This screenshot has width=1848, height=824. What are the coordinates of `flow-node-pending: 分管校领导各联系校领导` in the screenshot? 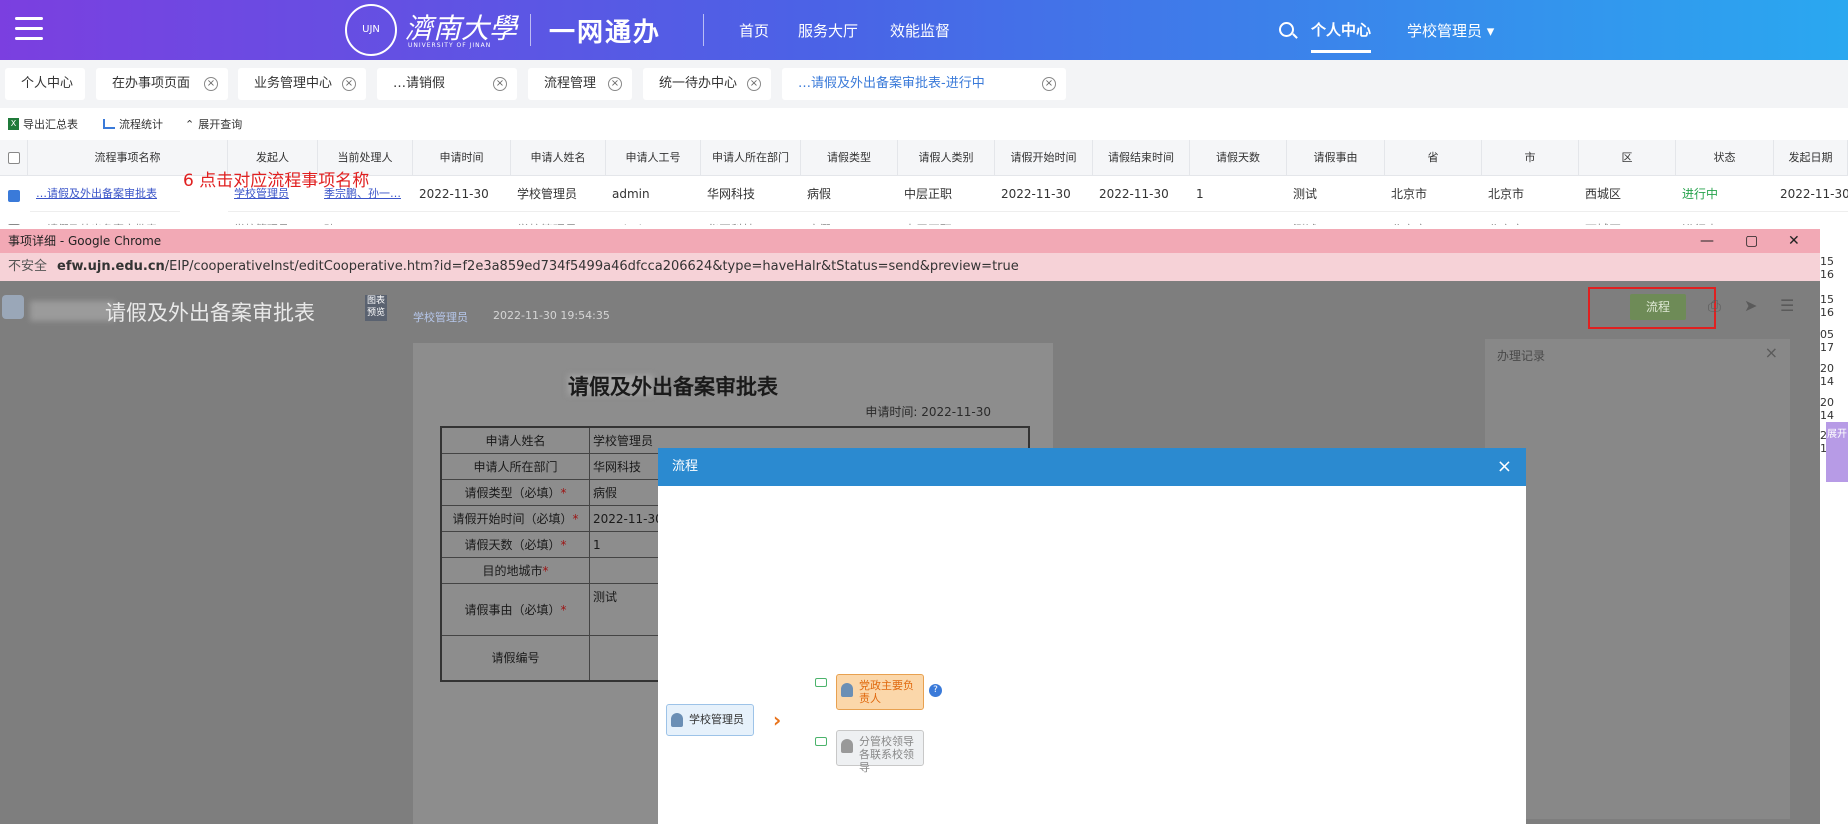 It's located at (880, 752).